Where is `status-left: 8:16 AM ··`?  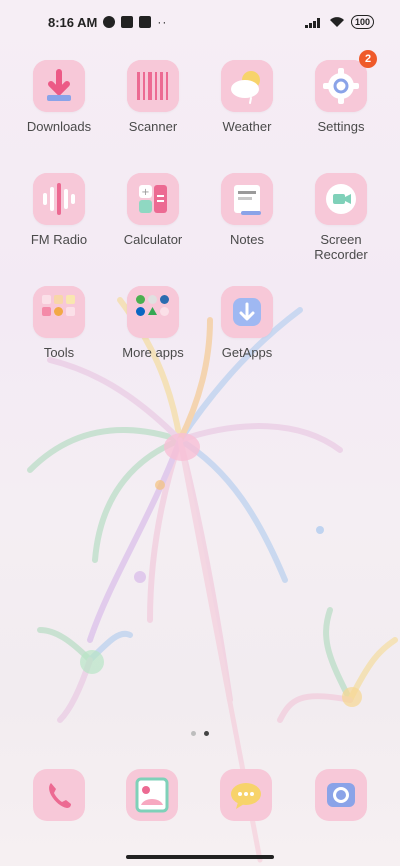
status-left: 8:16 AM ·· is located at coordinates (107, 22).